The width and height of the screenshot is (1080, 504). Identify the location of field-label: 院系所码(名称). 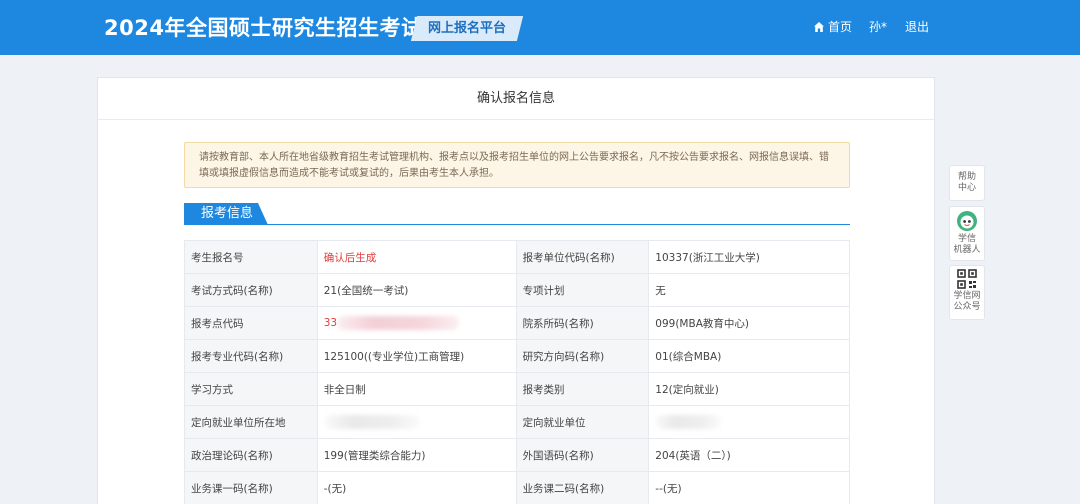
(582, 323).